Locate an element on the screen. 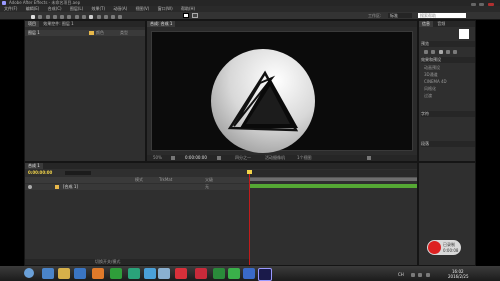 The height and width of the screenshot is (281, 500). menu-effect: 效果(T) is located at coordinates (98, 8).